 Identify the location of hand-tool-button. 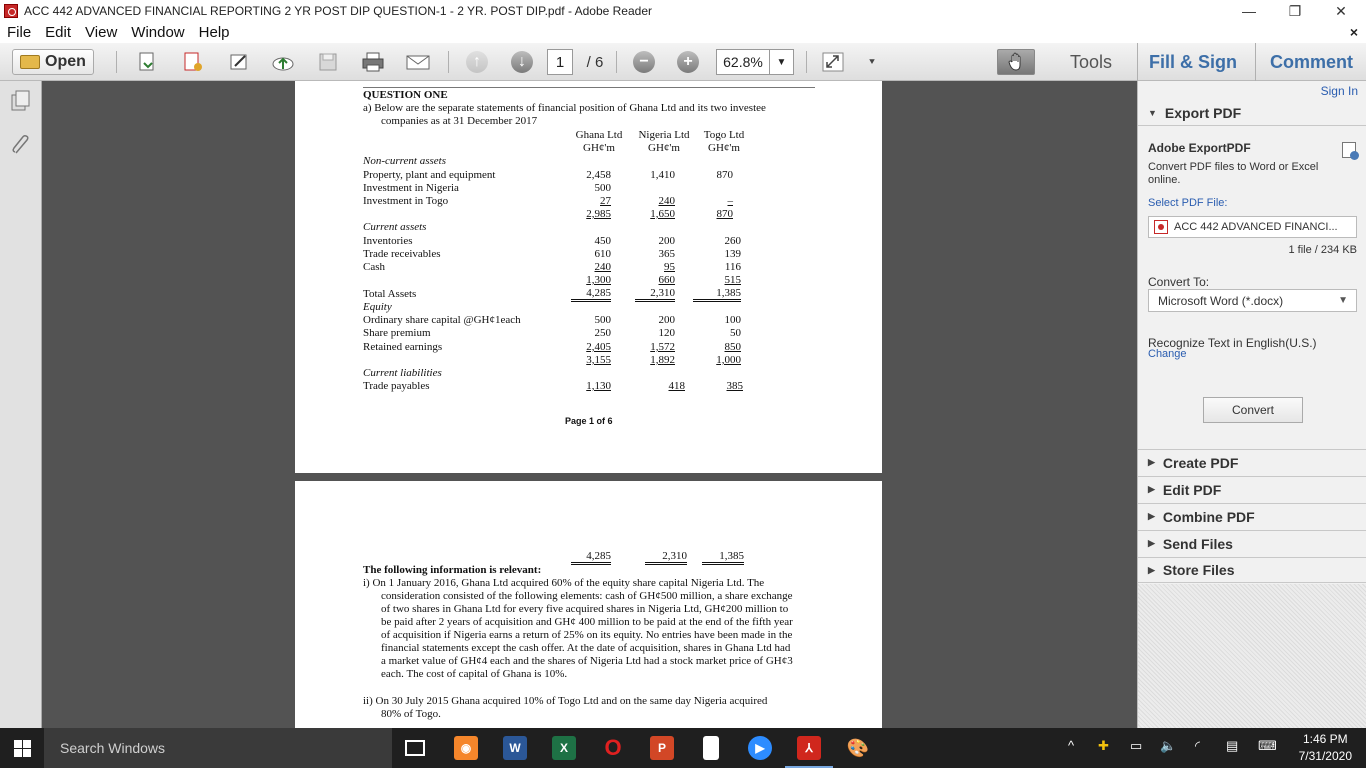
(1016, 62).